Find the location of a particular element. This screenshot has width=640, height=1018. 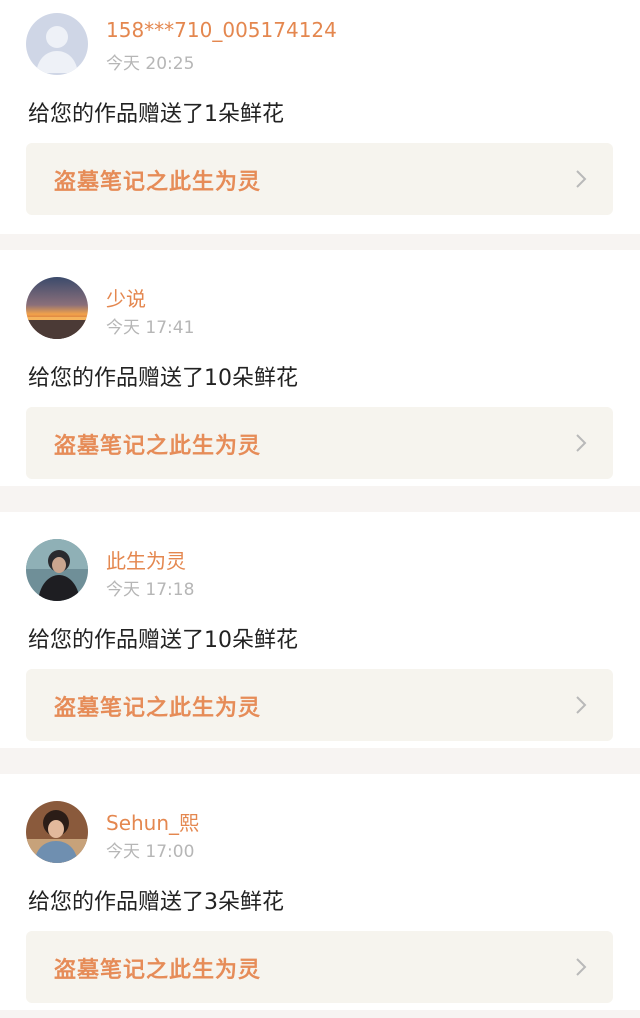

username: 少说 is located at coordinates (126, 297).